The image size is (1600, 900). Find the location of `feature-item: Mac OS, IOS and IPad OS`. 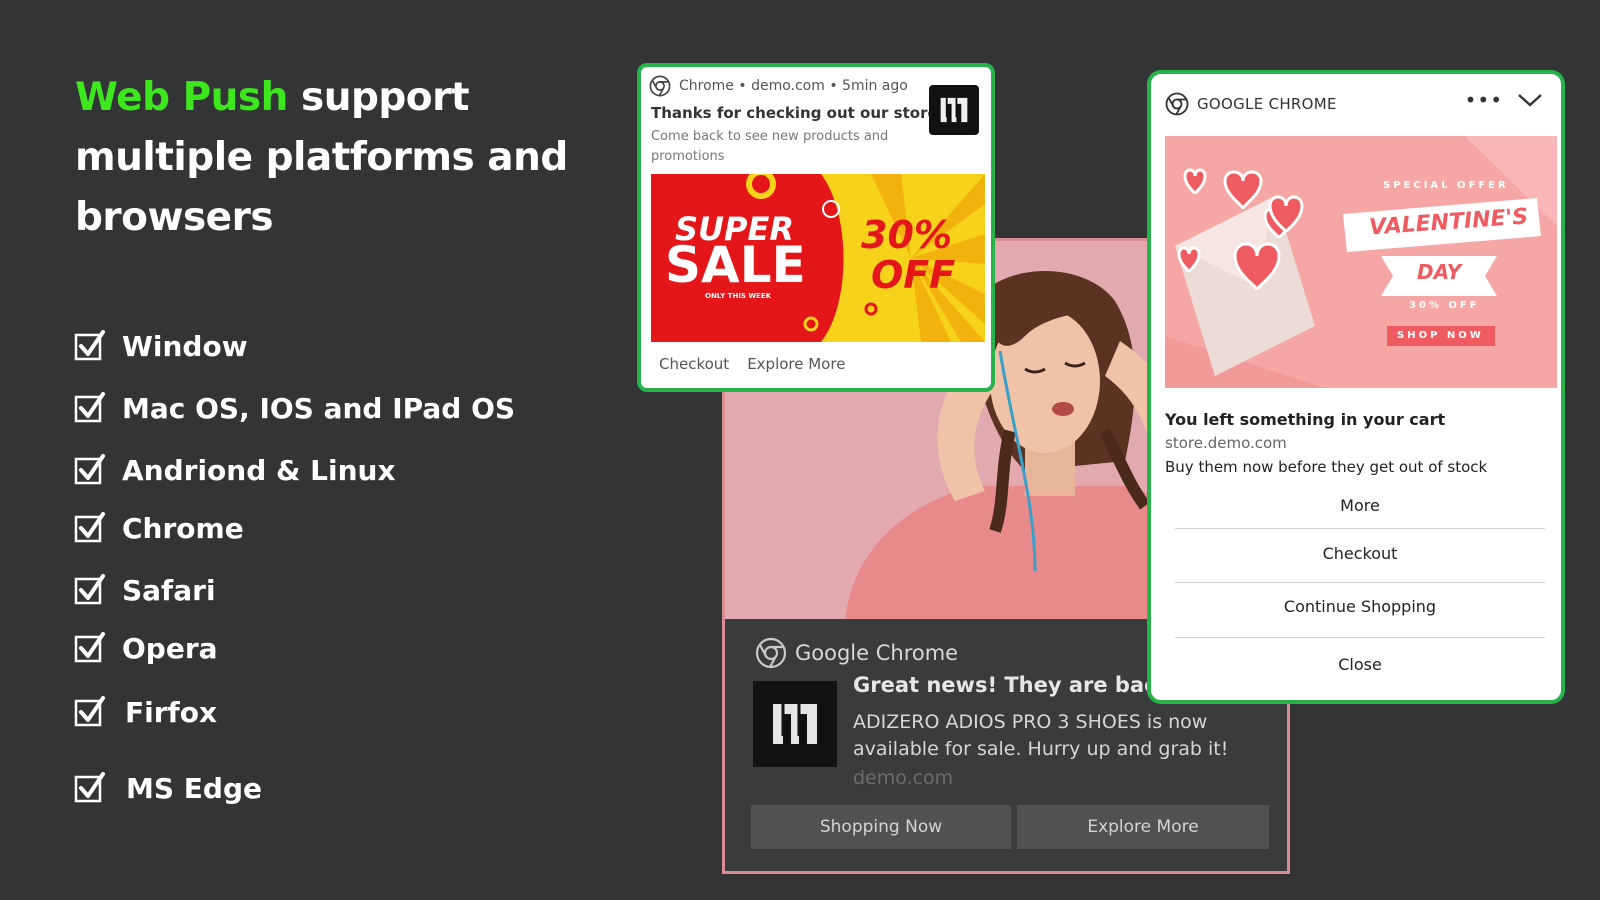

feature-item: Mac OS, IOS and IPad OS is located at coordinates (294, 408).